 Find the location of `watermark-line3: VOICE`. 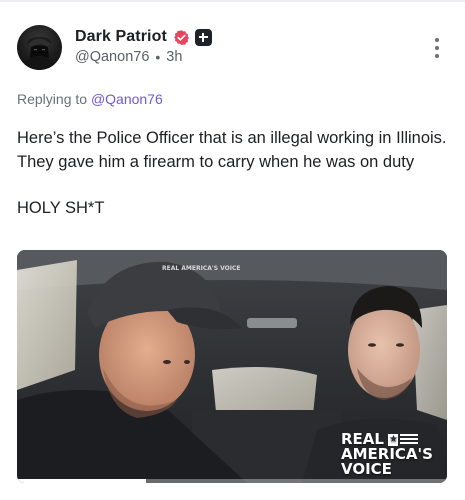

watermark-line3: VOICE is located at coordinates (366, 469).